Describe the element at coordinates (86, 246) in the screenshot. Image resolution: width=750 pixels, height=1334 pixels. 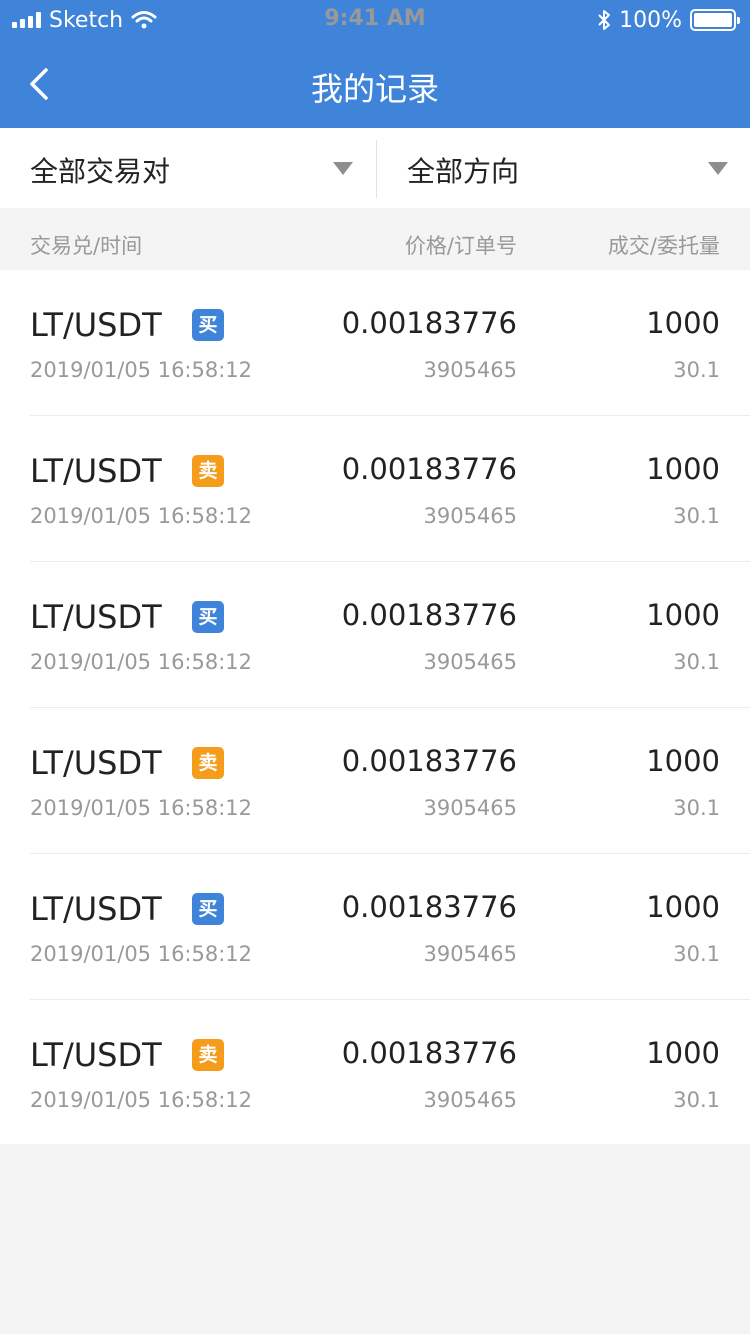
I see `column-pair-time: 交易兑/时间` at that location.